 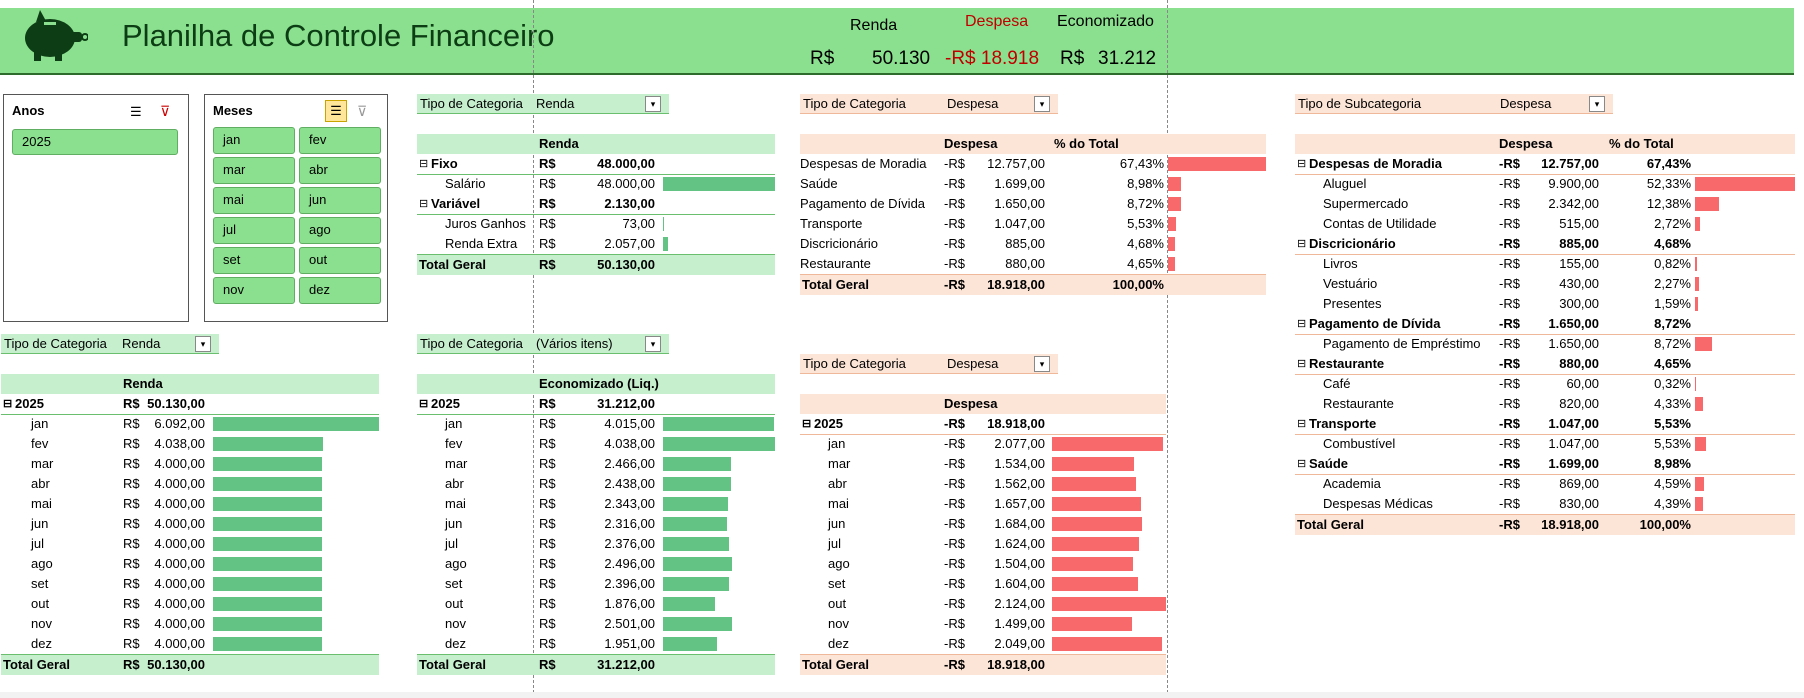 I want to click on table-row: jun -R$ 1.684,00, so click(x=983, y=524).